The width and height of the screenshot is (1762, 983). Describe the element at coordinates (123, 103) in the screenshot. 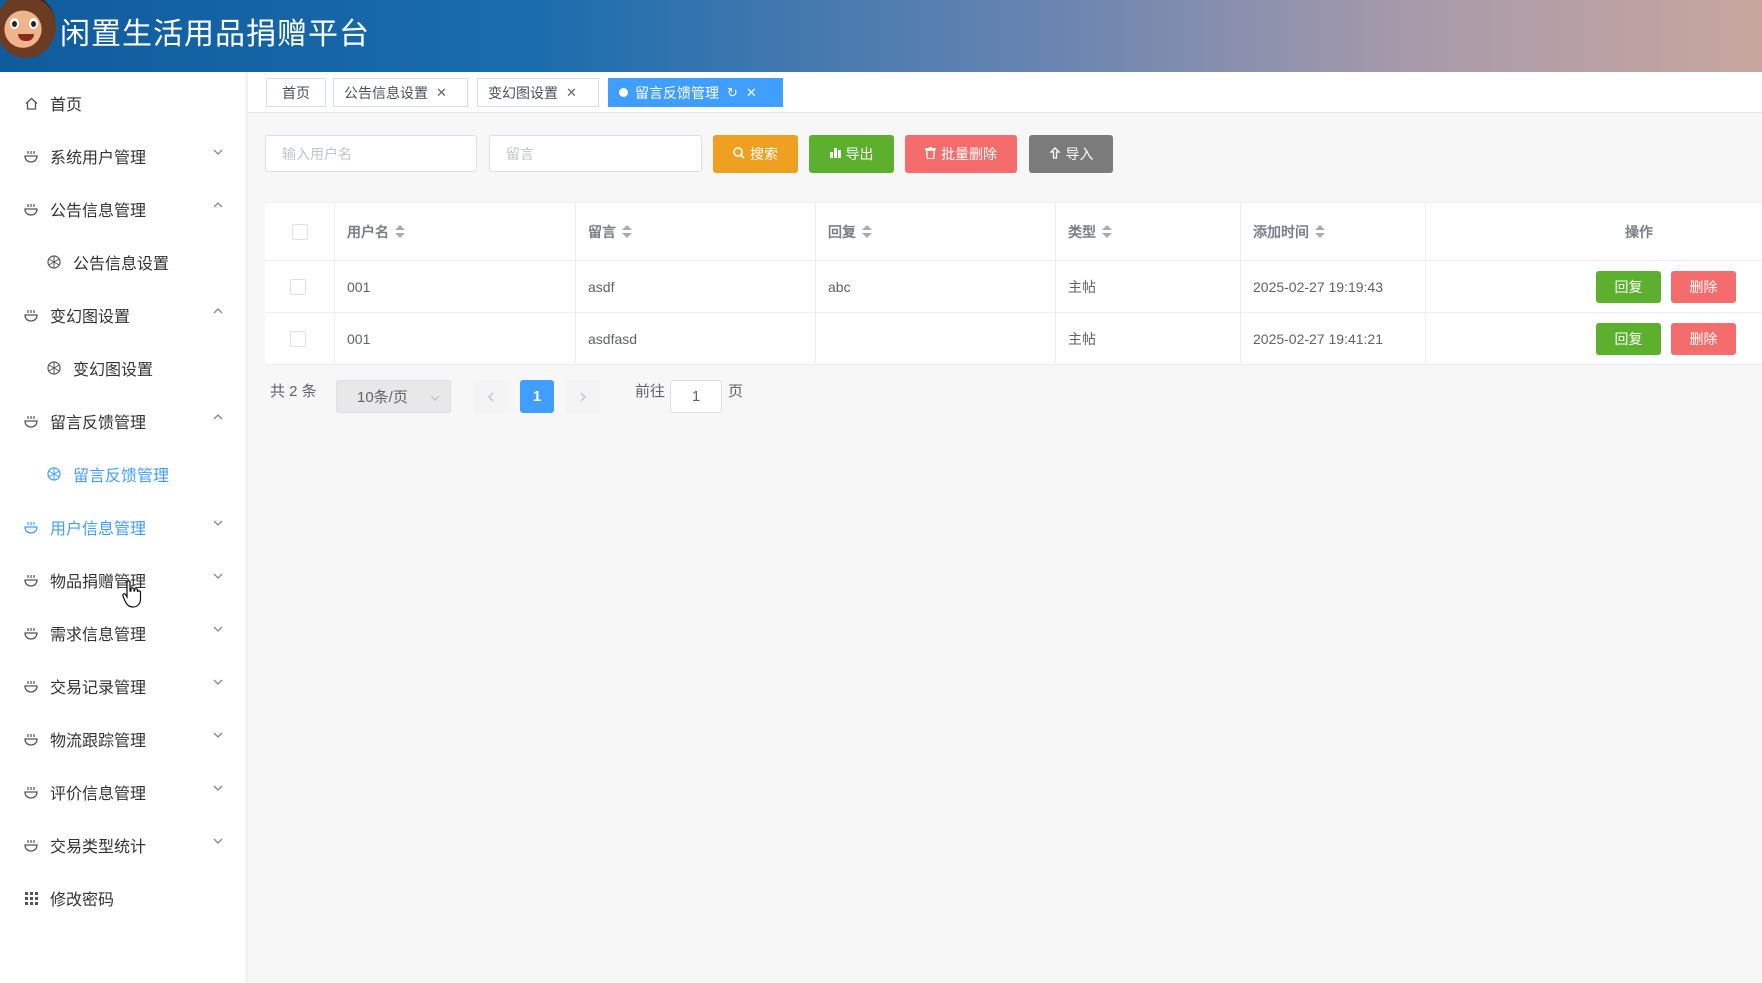

I see `sidebar-item: 首页` at that location.